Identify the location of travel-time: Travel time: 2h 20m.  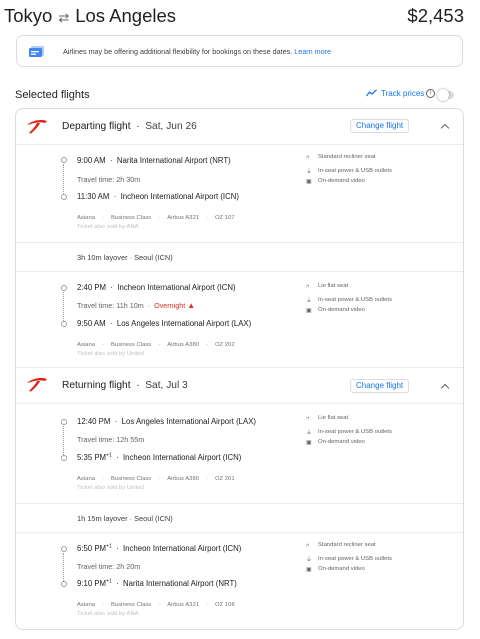
(109, 566).